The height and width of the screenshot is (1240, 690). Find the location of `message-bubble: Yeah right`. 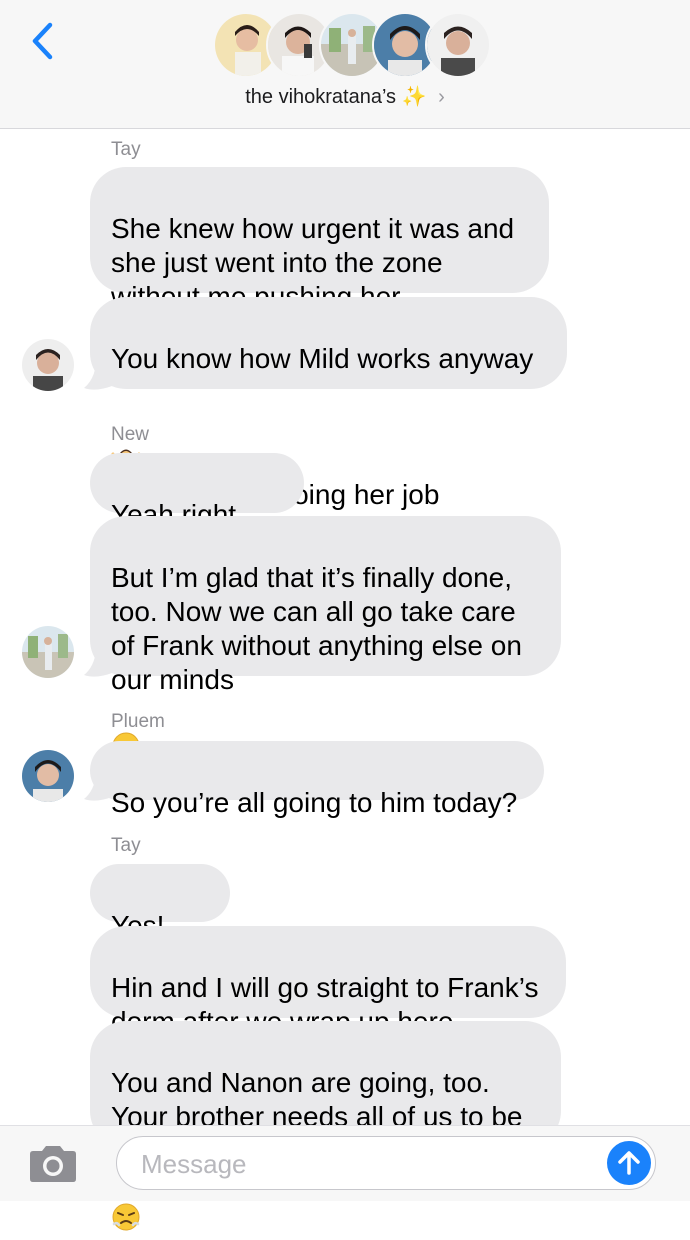

message-bubble: Yeah right is located at coordinates (197, 524).